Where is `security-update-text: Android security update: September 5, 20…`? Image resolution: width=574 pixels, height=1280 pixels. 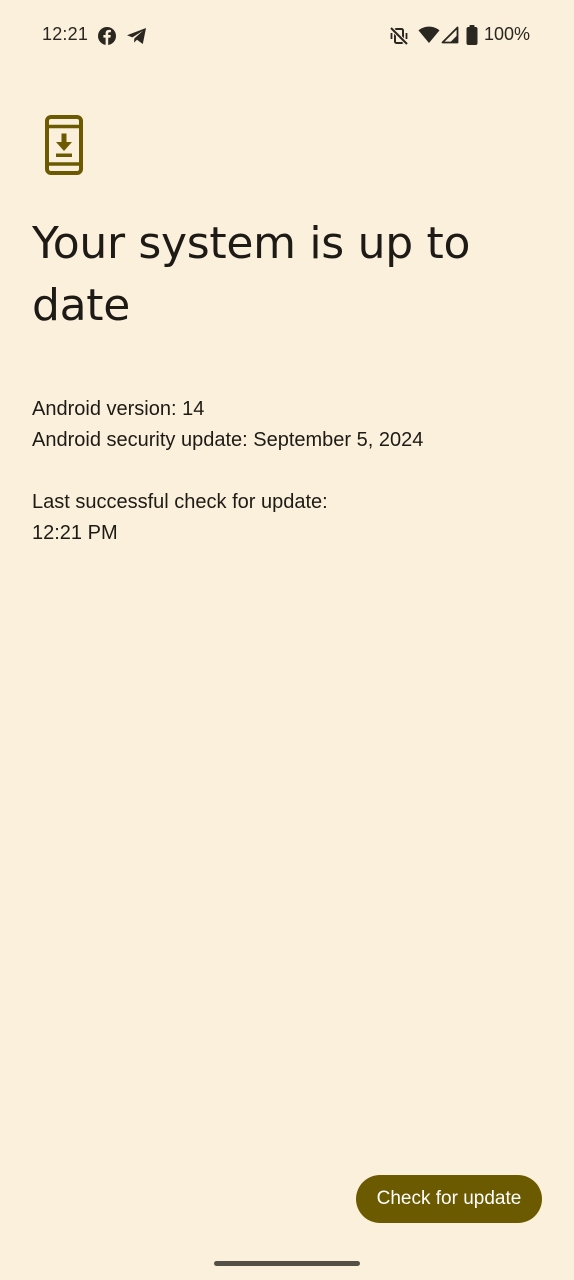 security-update-text: Android security update: September 5, 20… is located at coordinates (228, 440).